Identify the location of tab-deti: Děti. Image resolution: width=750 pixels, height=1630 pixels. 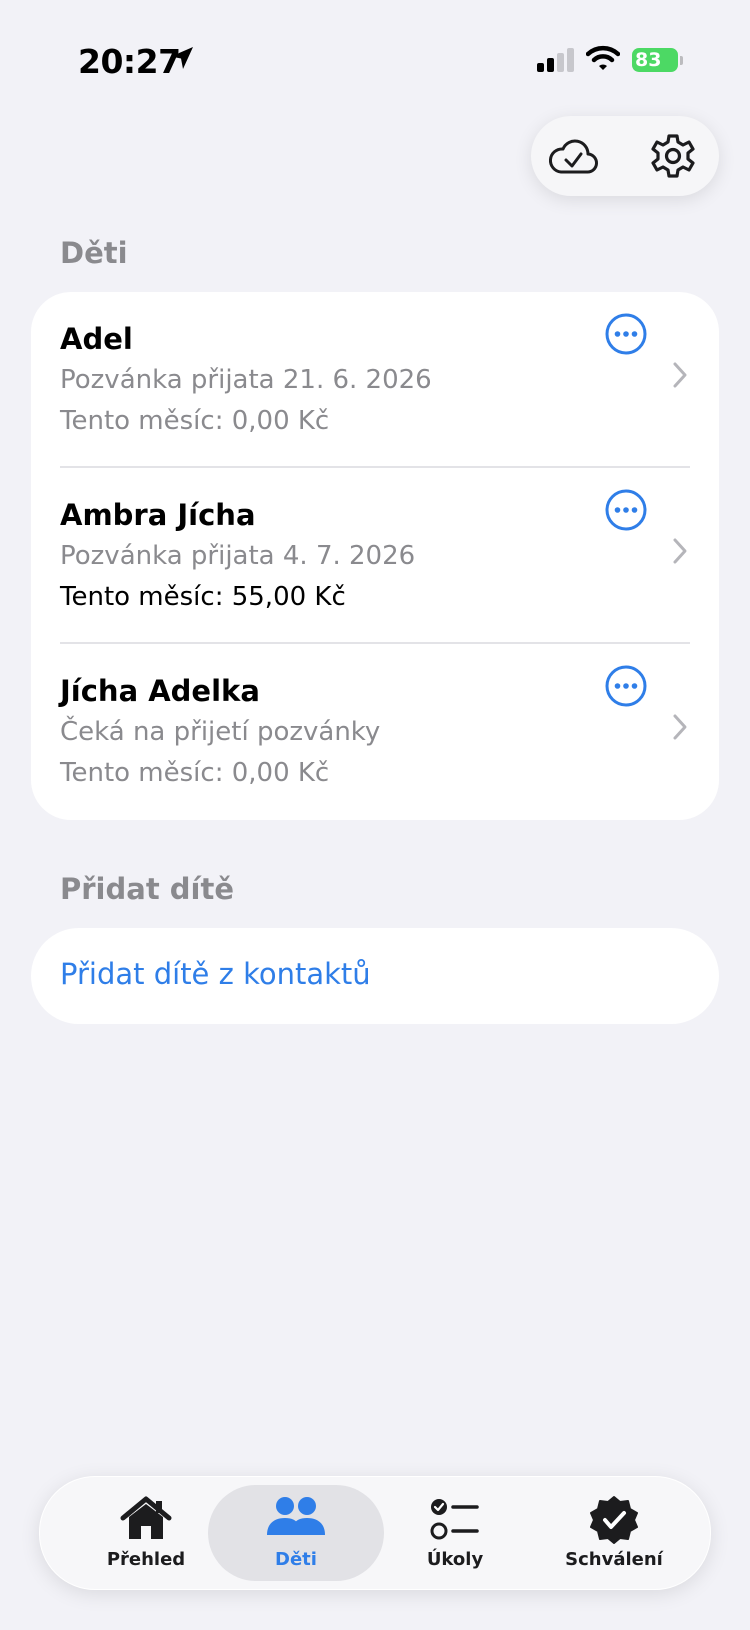
(296, 1533).